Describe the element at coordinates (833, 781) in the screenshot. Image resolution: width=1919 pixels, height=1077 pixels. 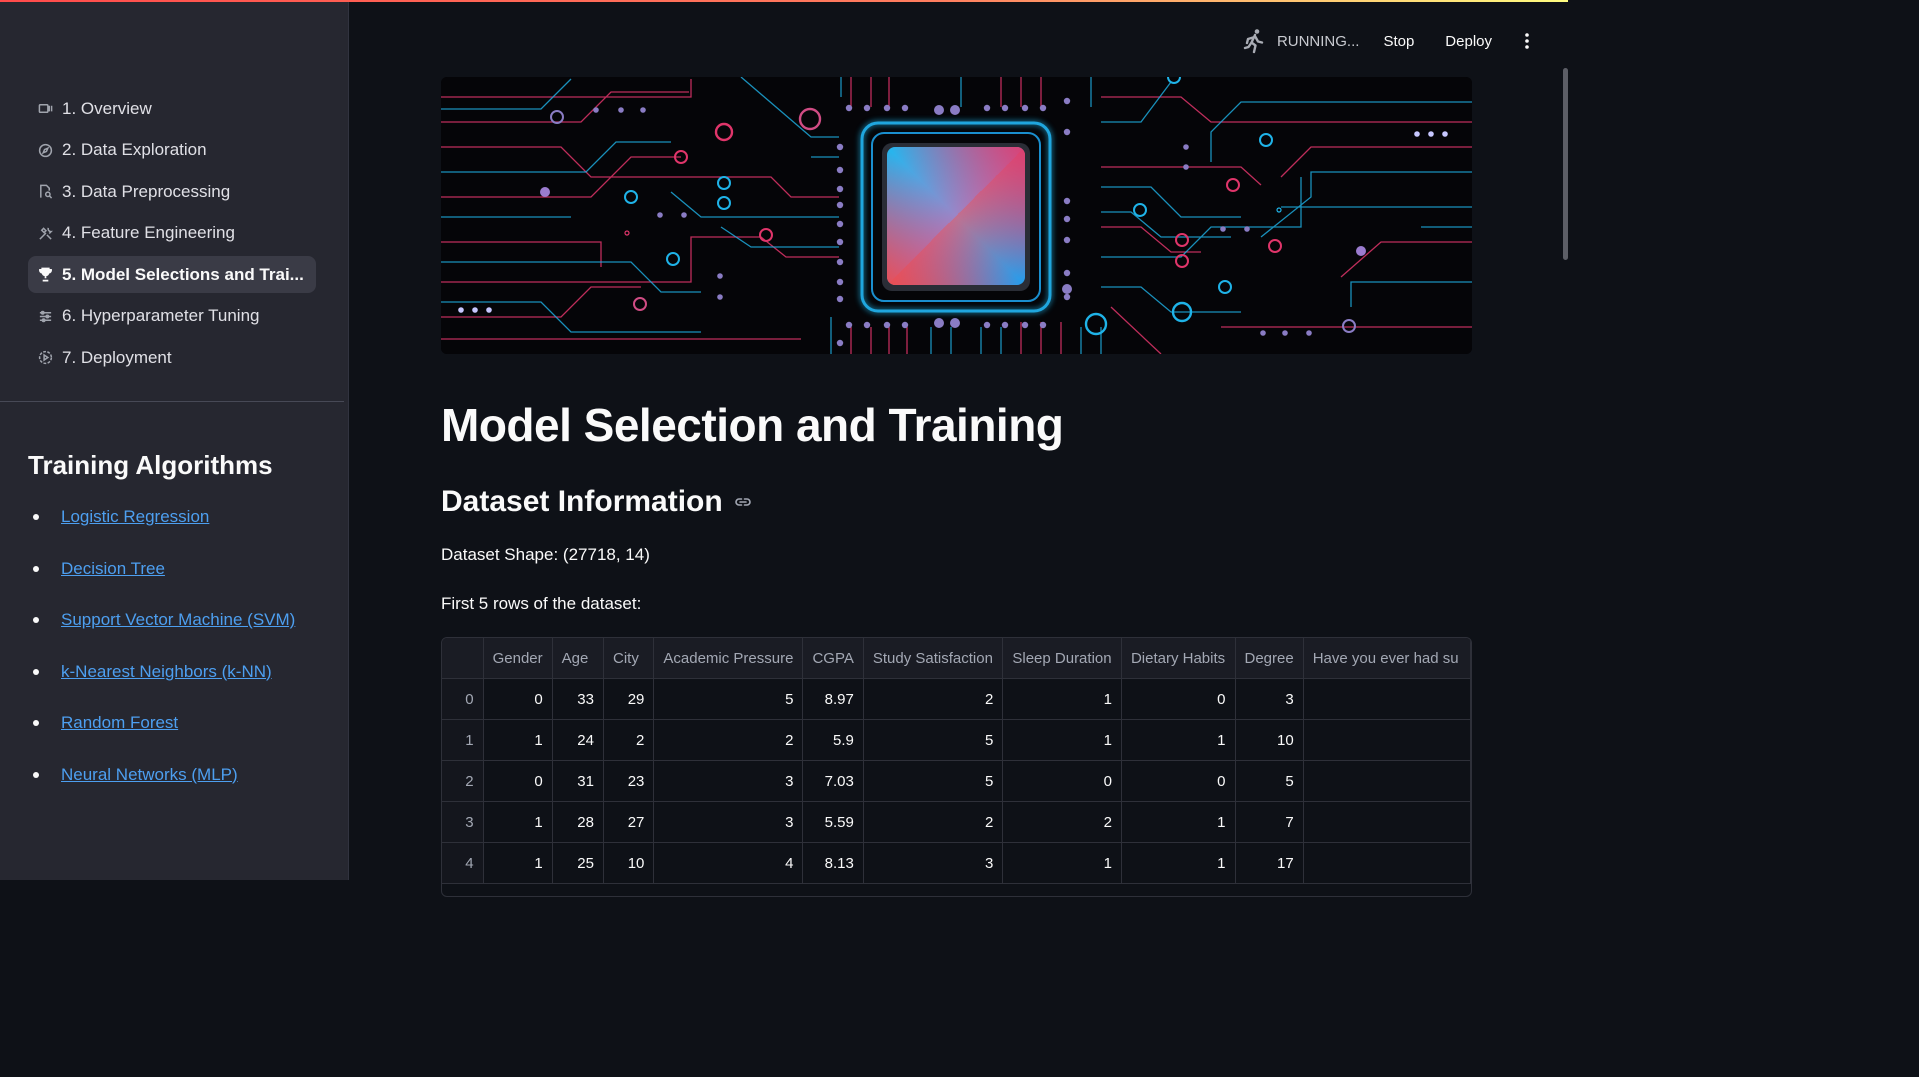
I see `table-cell: 7.03` at that location.